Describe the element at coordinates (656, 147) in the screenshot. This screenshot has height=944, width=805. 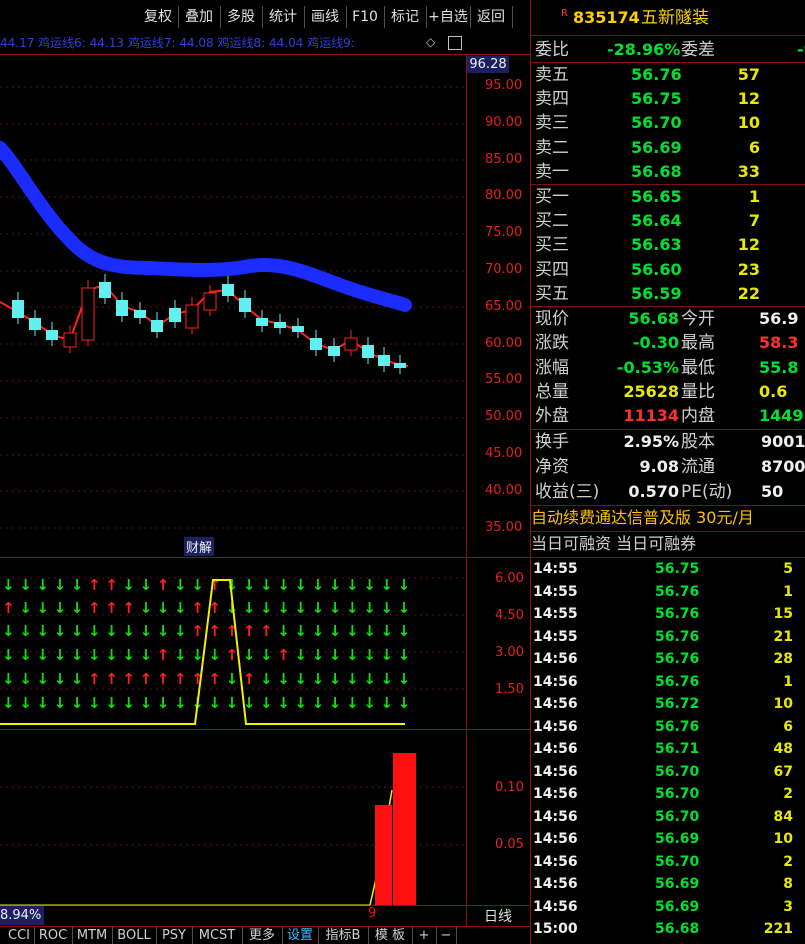
I see `sell-price: 56.69` at that location.